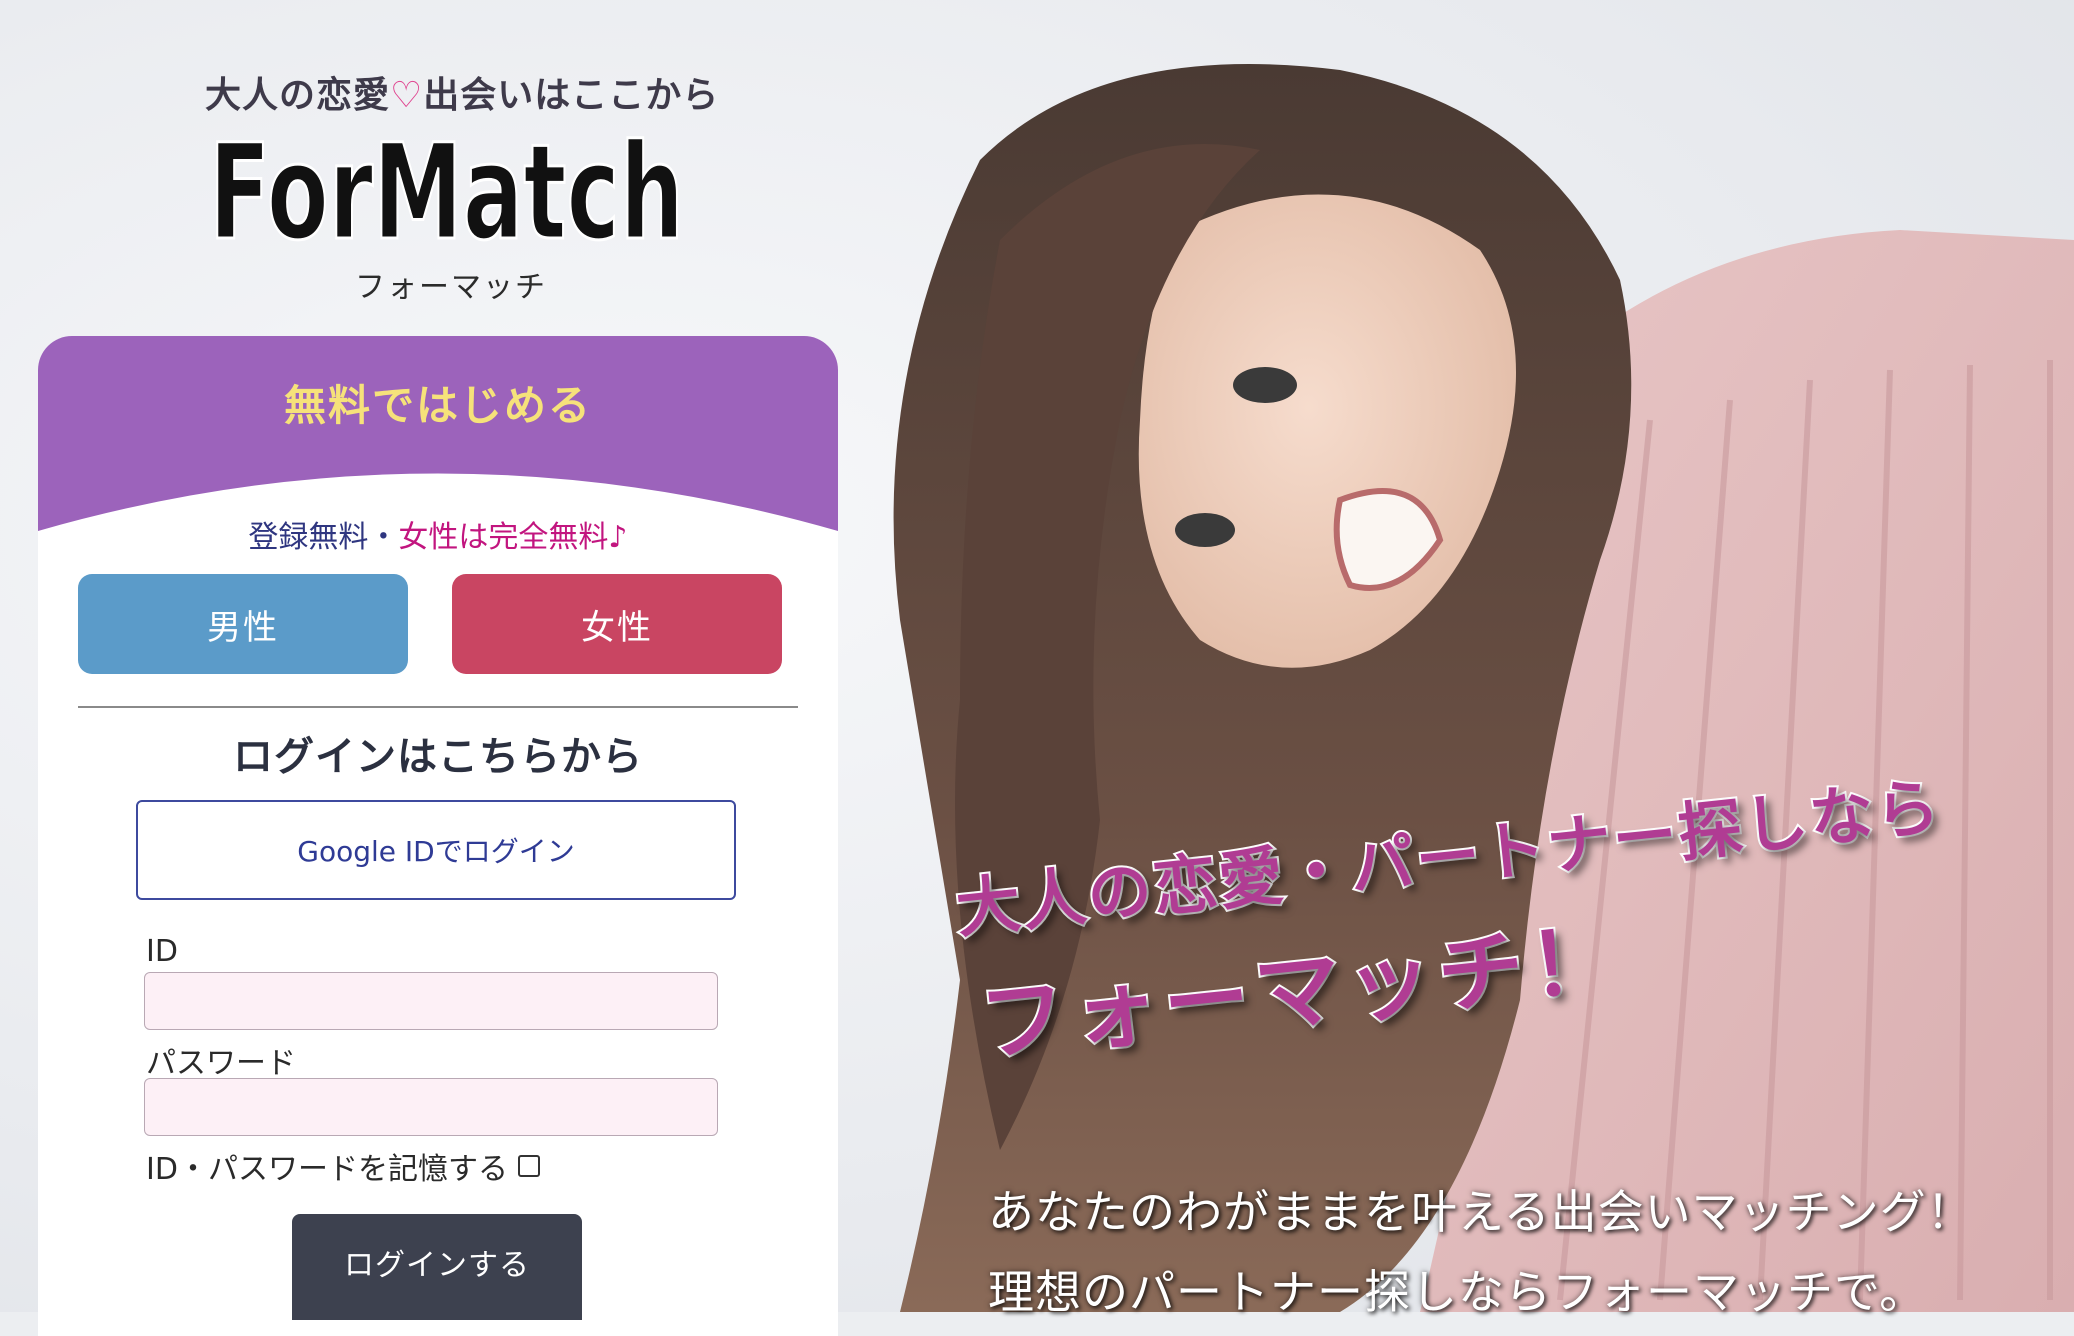 The image size is (2074, 1336). I want to click on logo-kana: フォーマッチ, so click(451, 287).